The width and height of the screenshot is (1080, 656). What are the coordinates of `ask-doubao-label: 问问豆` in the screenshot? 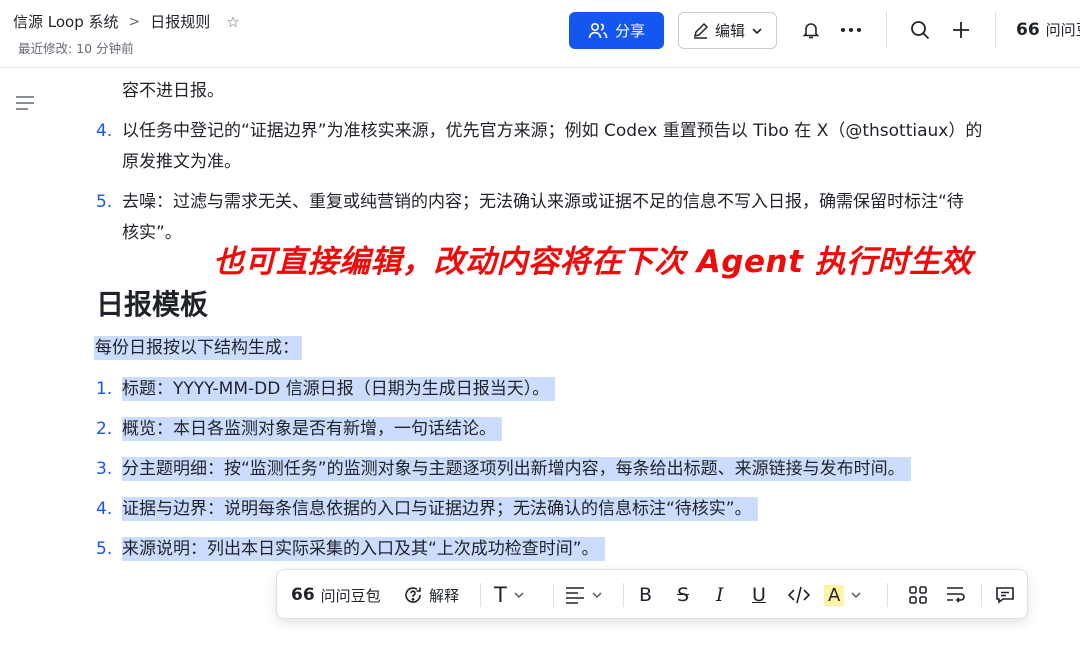 It's located at (1062, 30).